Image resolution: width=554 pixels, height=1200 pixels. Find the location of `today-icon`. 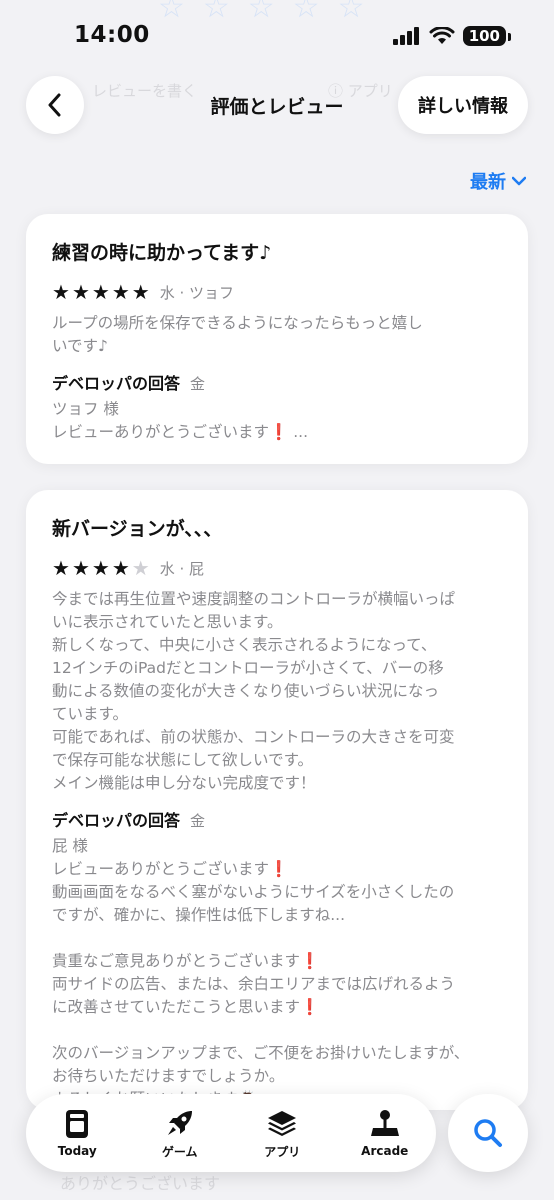

today-icon is located at coordinates (77, 1124).